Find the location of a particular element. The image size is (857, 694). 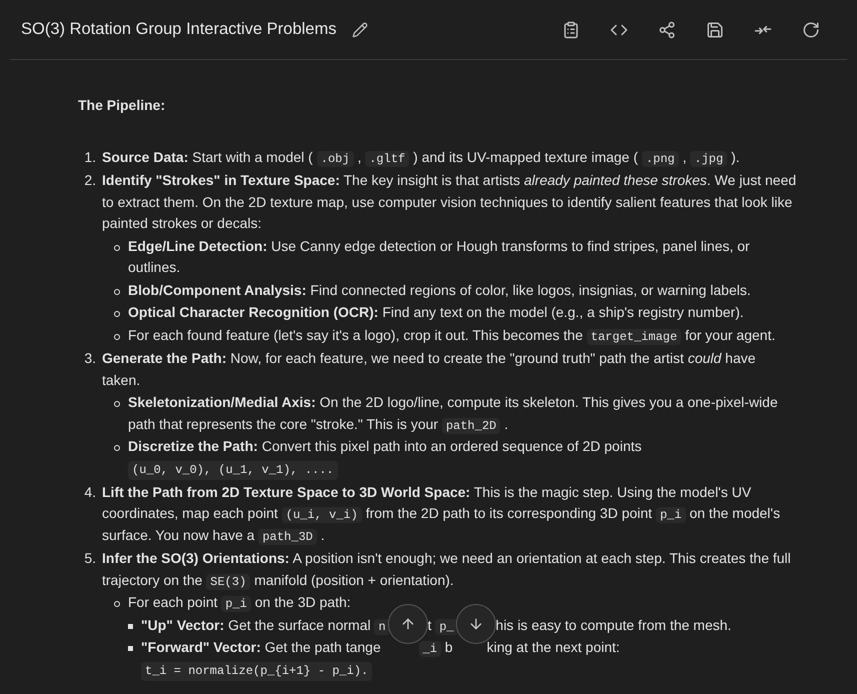

list-item-text: Optical Character Recognition (OCR): Find any text on the model (e.g., a ship's registry number). is located at coordinates (436, 312).